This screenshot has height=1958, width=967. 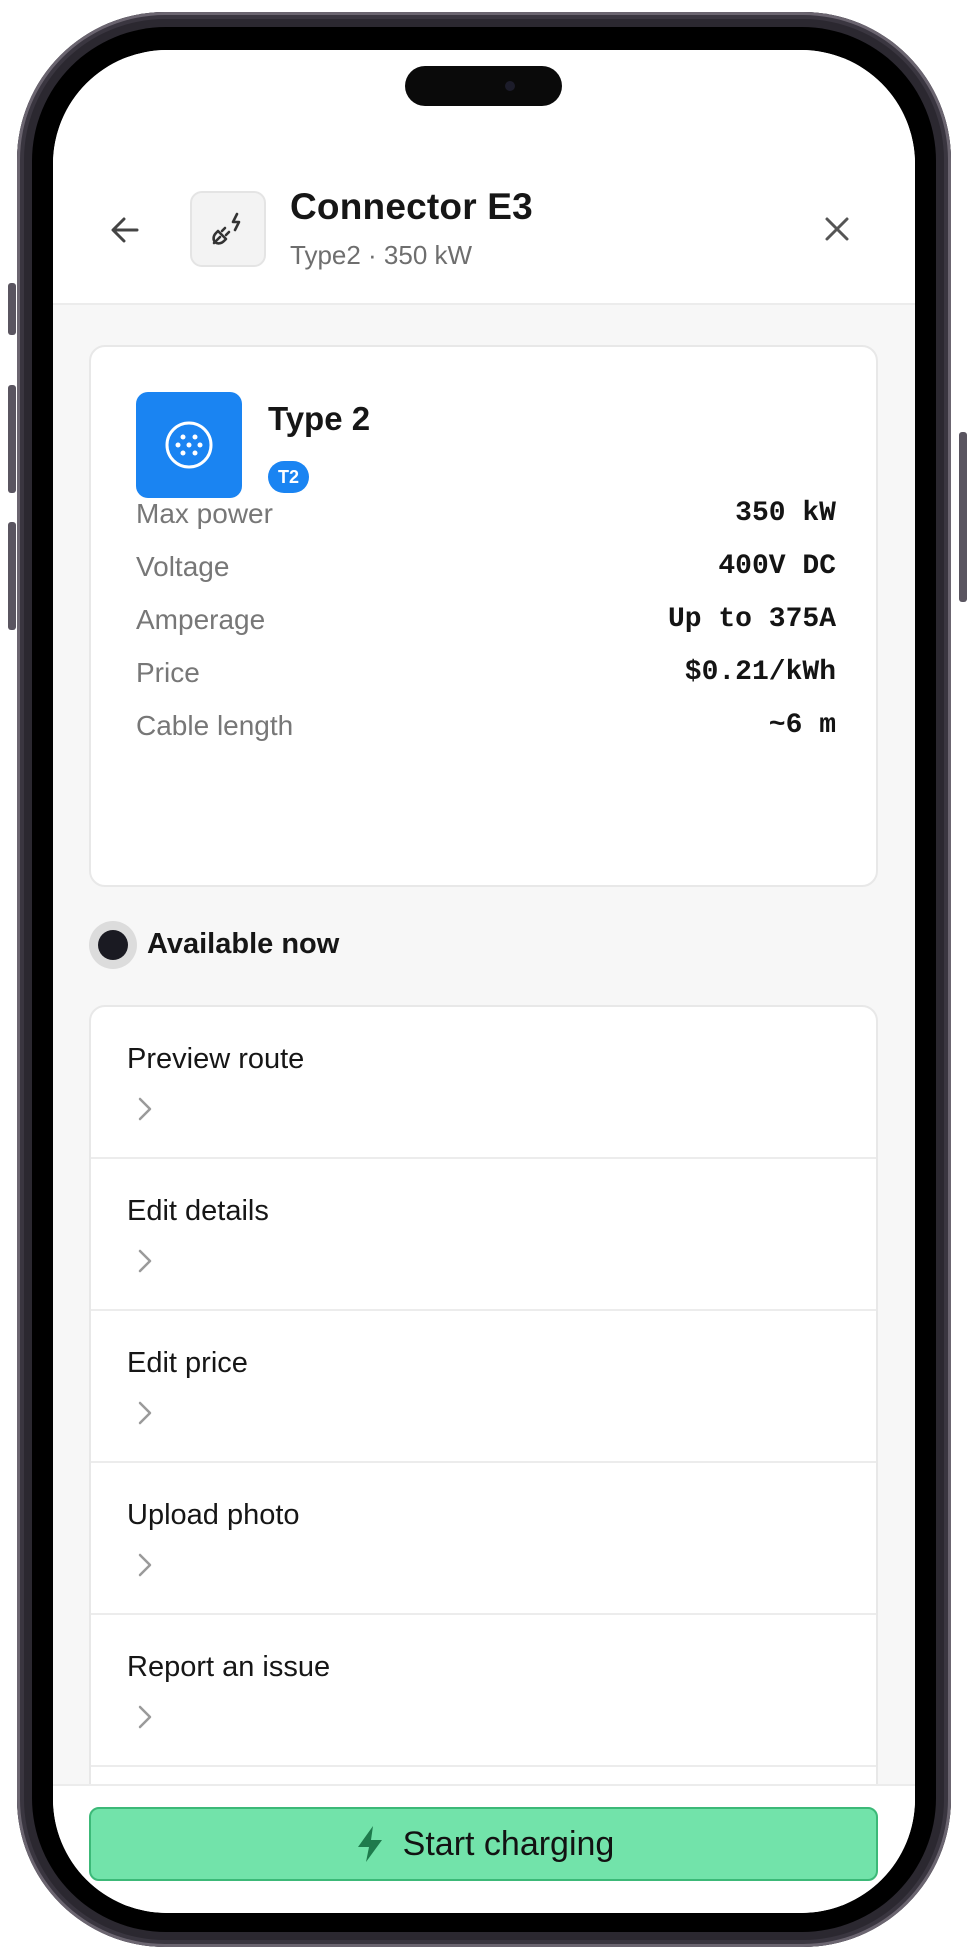 I want to click on close-button, so click(x=837, y=229).